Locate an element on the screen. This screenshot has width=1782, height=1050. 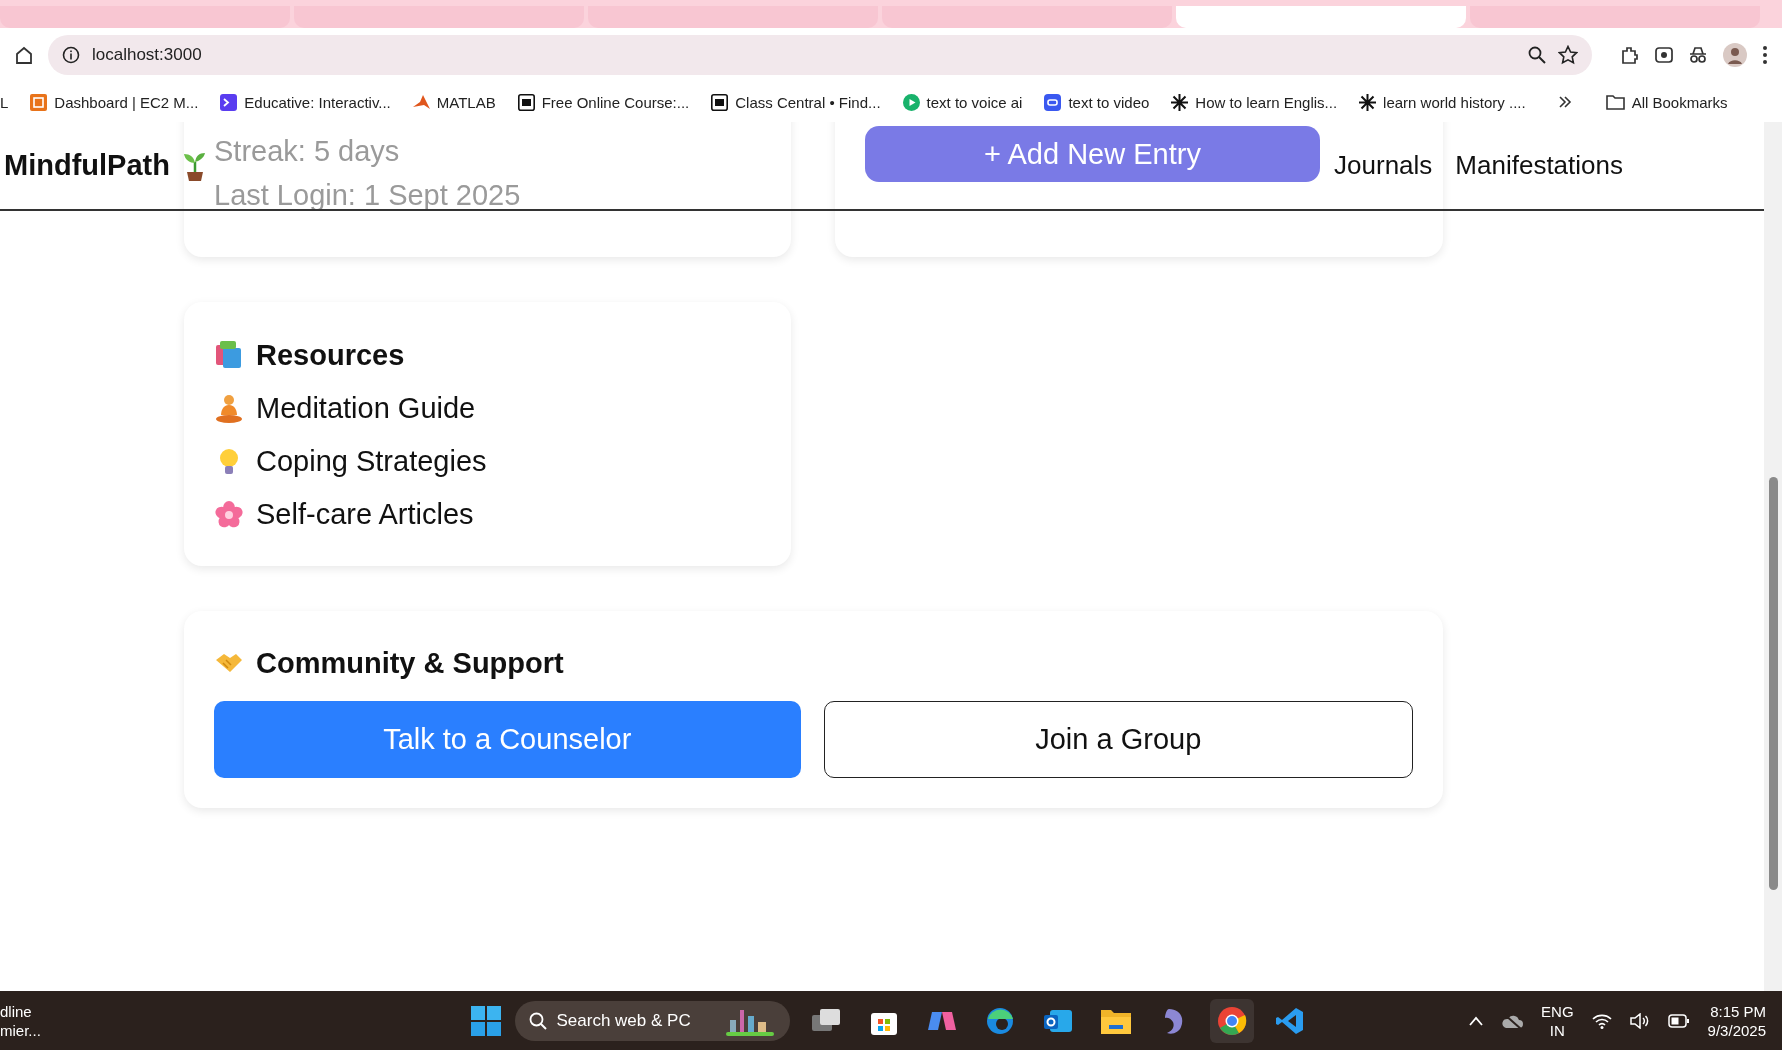
peak-icon is located at coordinates (421, 102).